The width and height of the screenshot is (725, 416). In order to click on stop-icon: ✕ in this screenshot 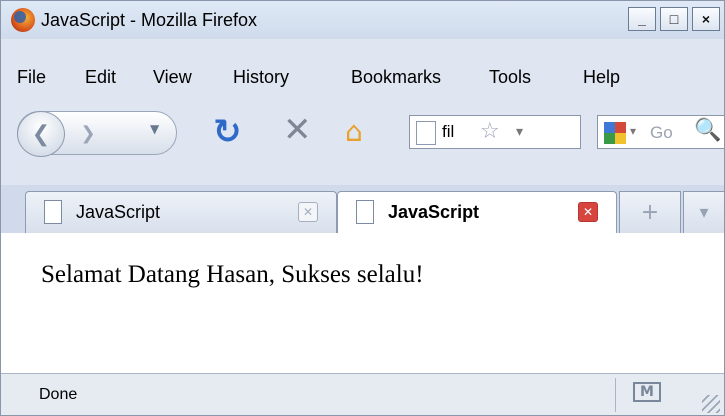, I will do `click(297, 130)`.